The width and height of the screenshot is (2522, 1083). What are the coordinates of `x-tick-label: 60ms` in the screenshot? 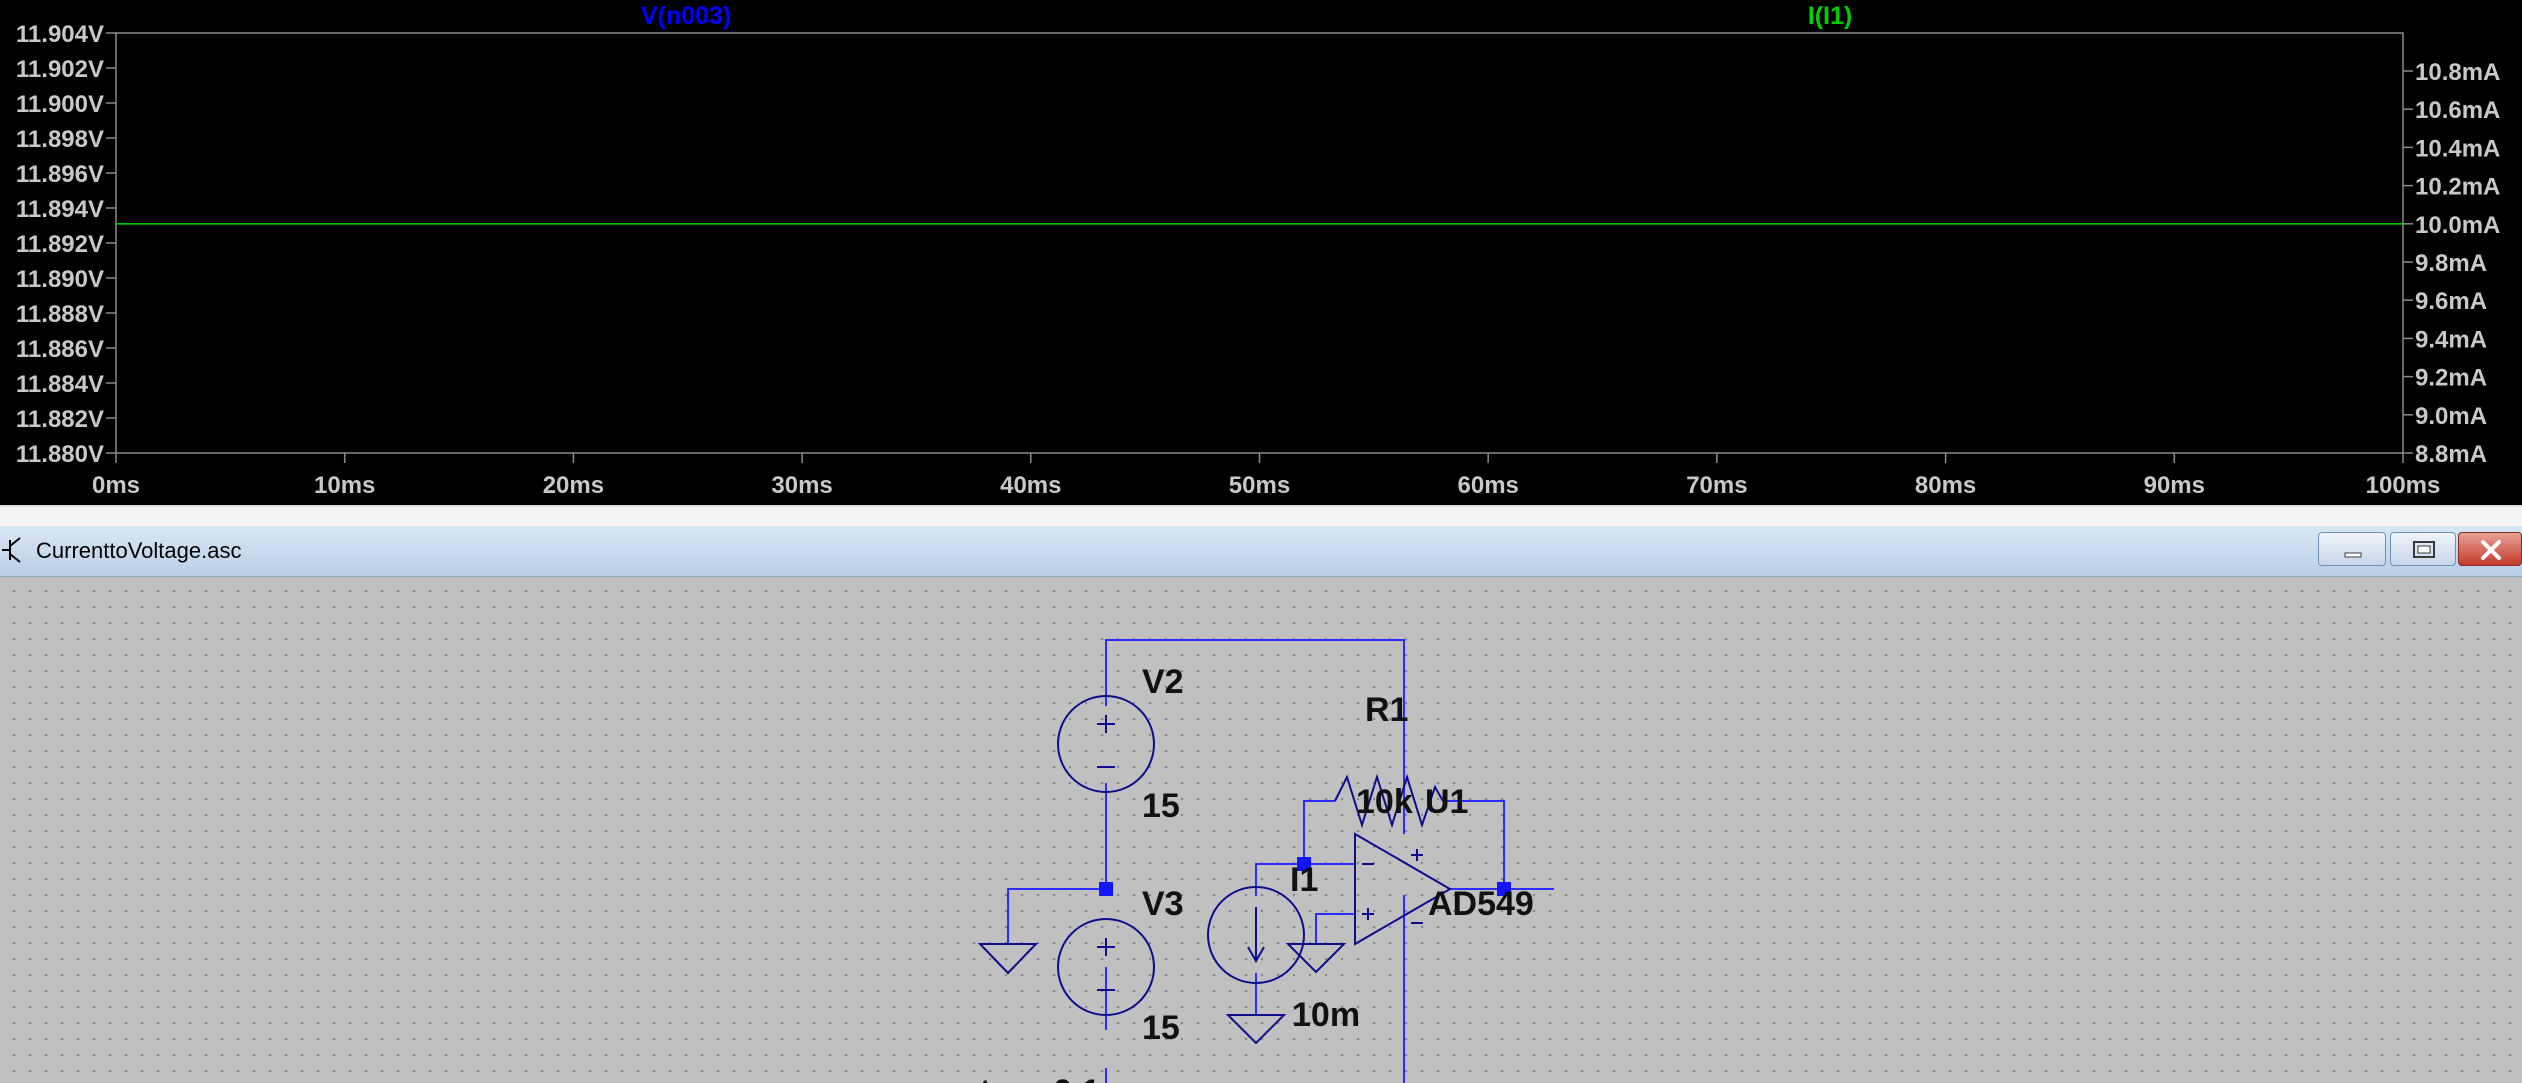 It's located at (1488, 485).